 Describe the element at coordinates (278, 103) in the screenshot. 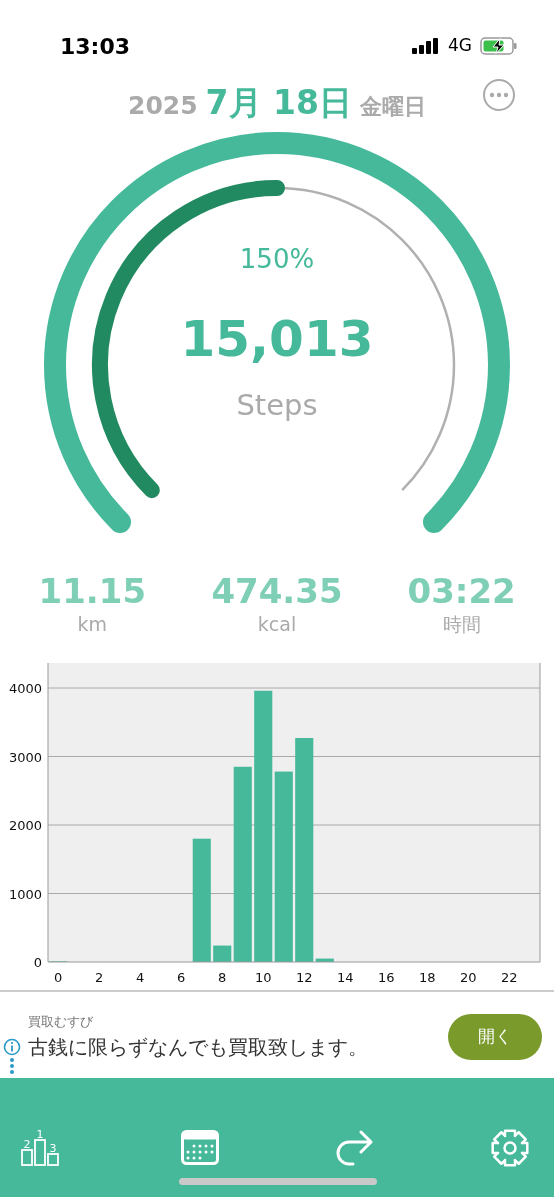

I see `date-month-day: 7月 18日` at that location.